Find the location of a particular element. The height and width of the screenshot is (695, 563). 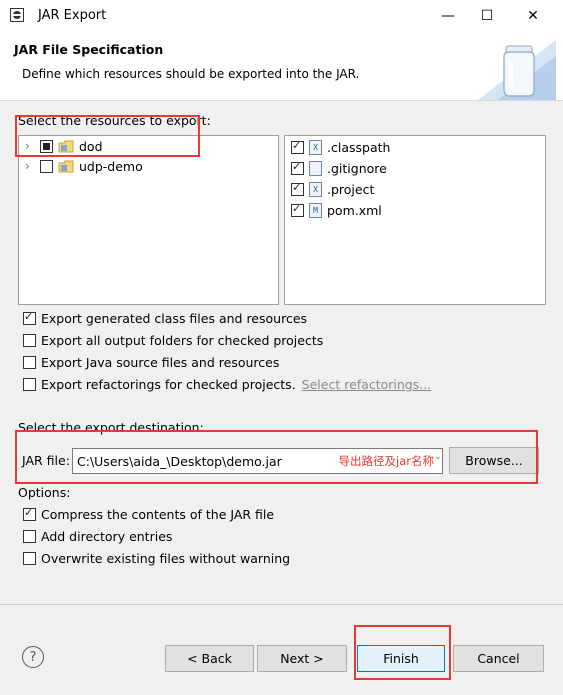

project-folder-icon is located at coordinates (66, 166).